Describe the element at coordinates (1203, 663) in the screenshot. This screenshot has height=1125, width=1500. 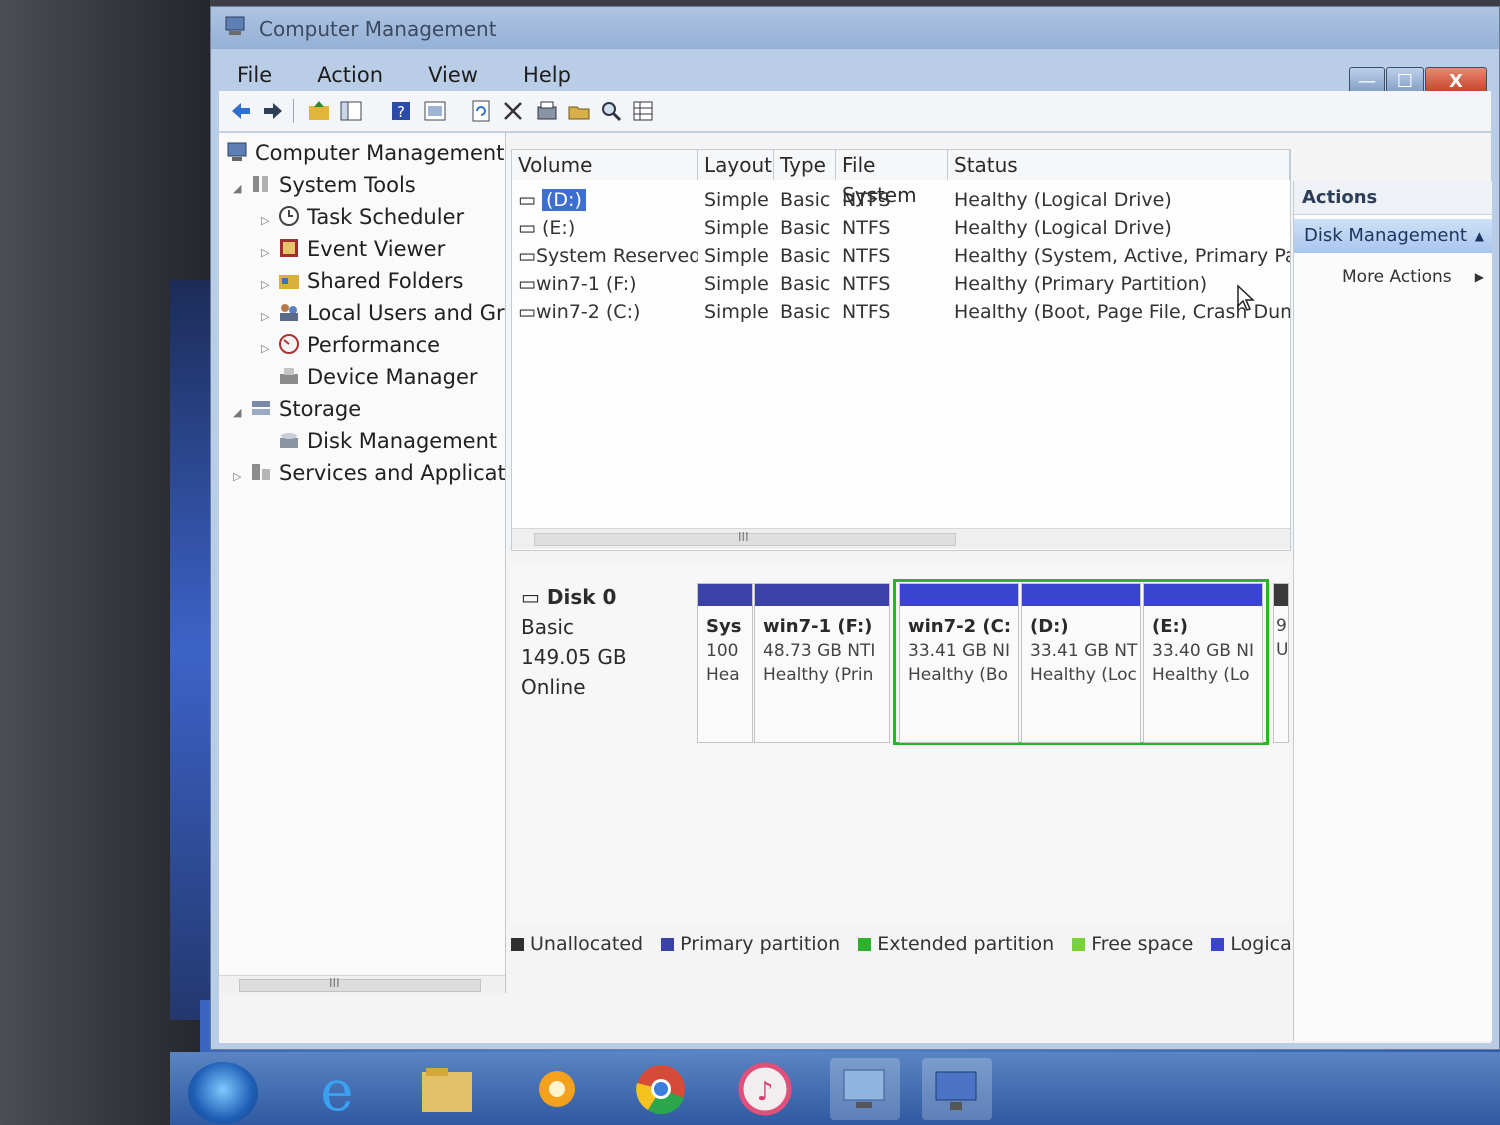
I see `partition-e: (E:) 33.40 GB NI Healthy (Lo` at that location.